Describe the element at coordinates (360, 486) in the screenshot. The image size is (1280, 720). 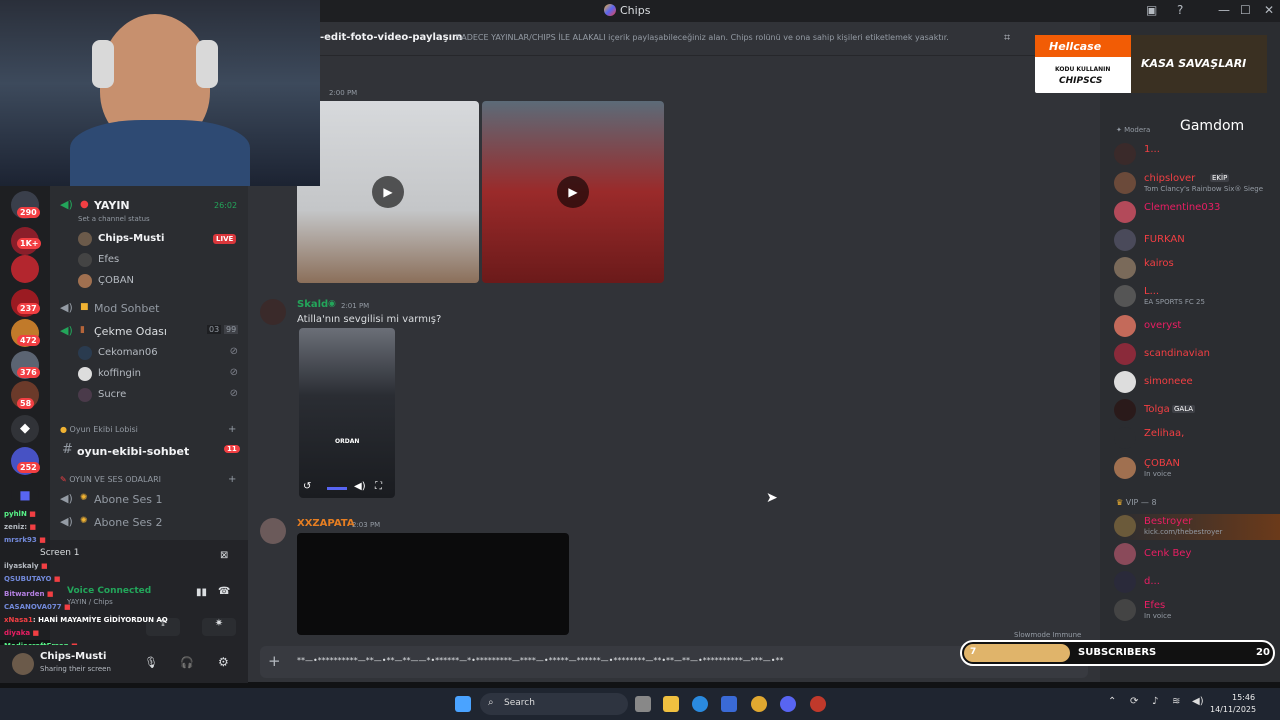
I see `volume-icon: ◀)` at that location.